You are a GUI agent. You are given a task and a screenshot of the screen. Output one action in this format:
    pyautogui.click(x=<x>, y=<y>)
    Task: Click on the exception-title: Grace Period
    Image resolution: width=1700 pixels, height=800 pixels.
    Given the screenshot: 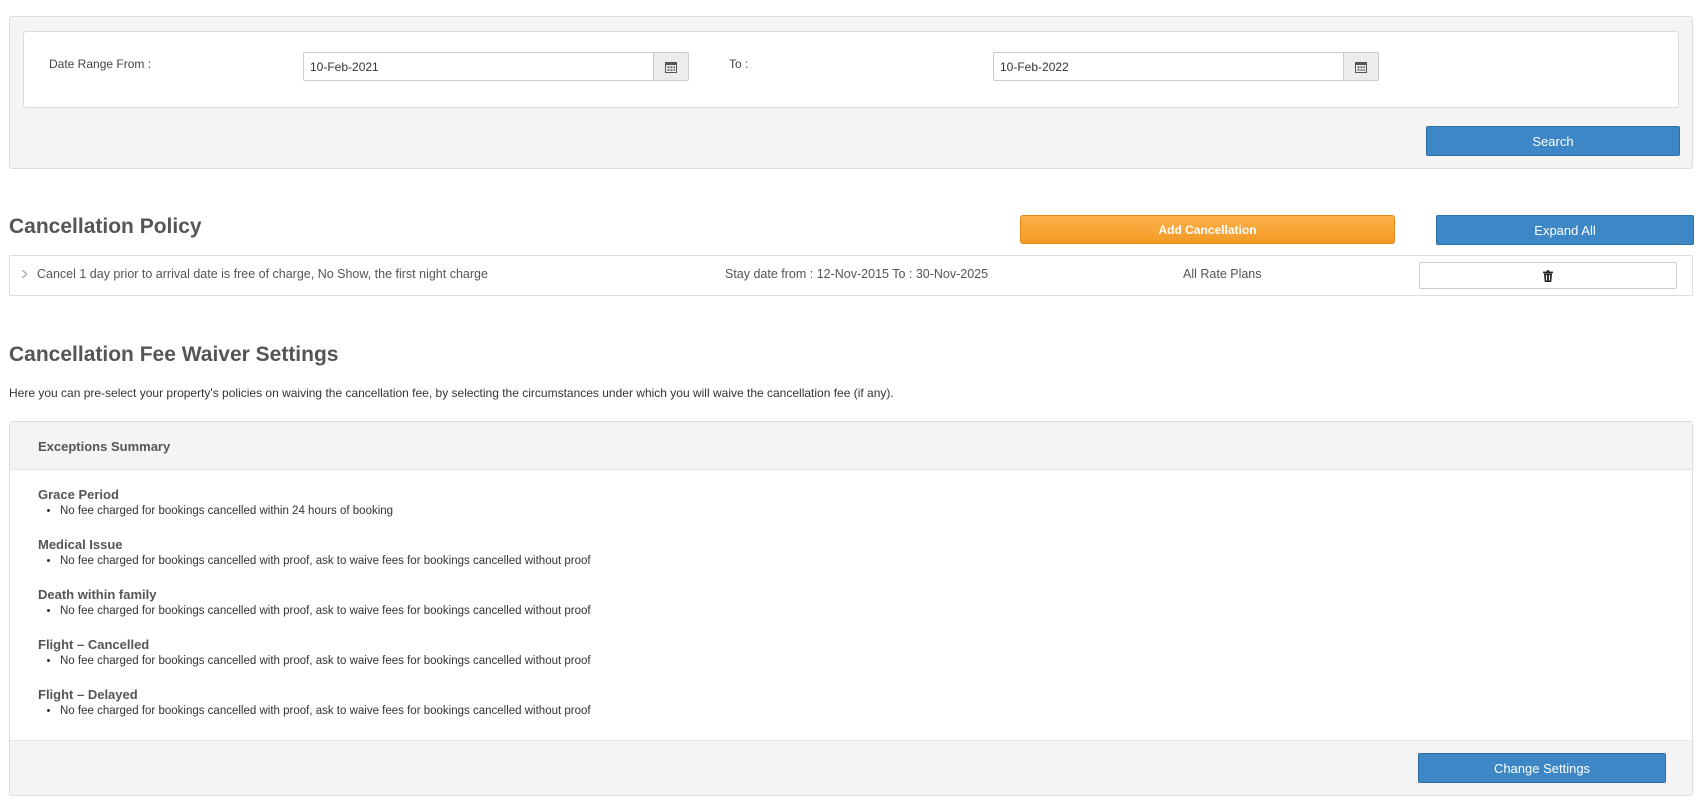 What is the action you would take?
    pyautogui.click(x=78, y=494)
    